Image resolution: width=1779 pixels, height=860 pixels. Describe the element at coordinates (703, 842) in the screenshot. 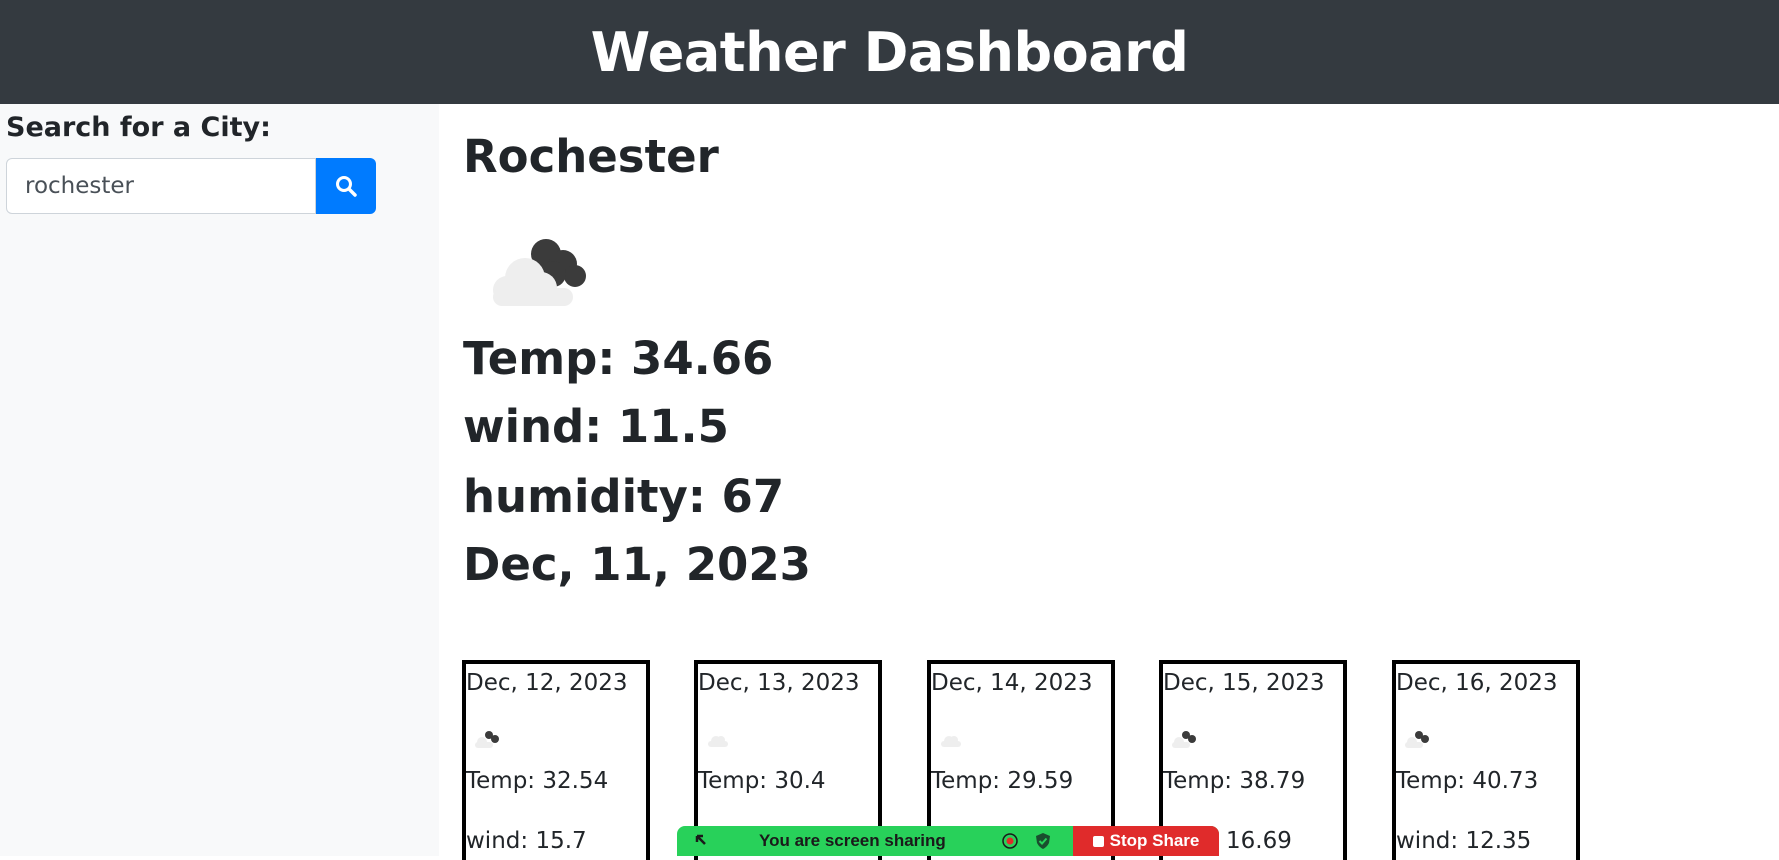

I see `drag-handle-icon` at that location.